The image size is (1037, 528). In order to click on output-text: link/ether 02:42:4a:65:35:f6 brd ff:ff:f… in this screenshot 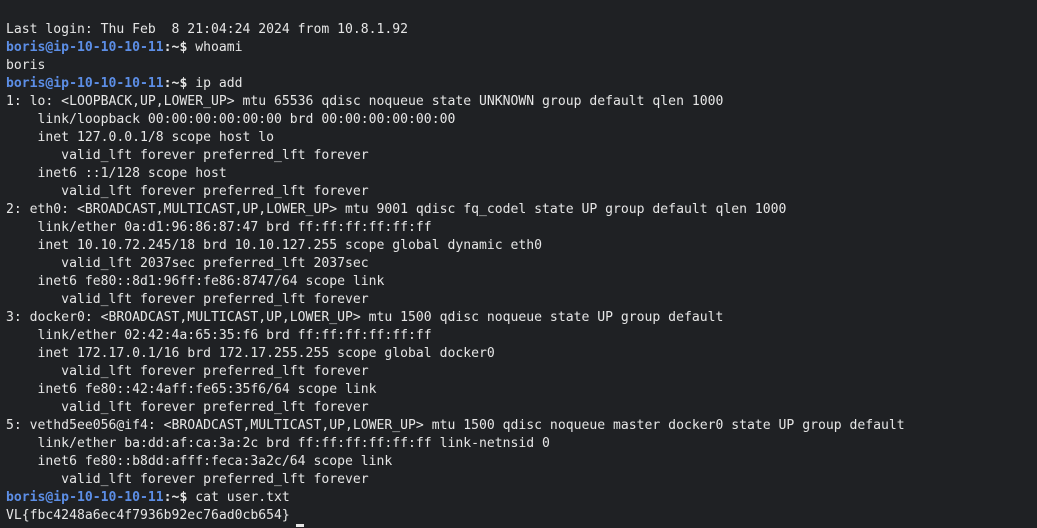, I will do `click(219, 335)`.